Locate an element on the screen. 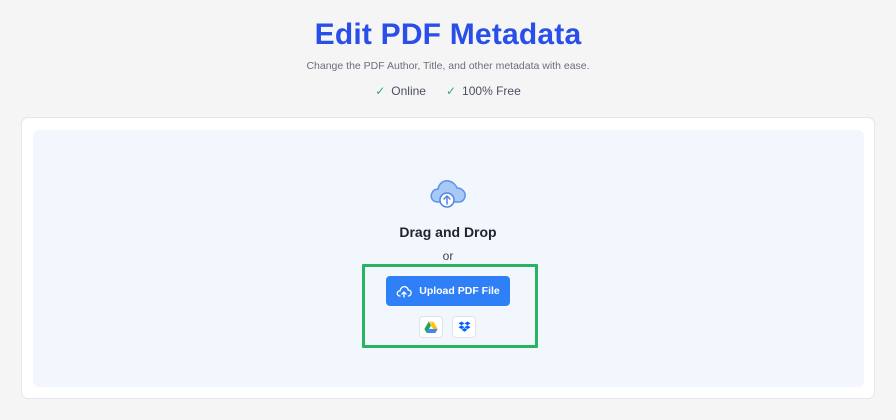 This screenshot has width=896, height=420. feature-label: 100% Free is located at coordinates (491, 91).